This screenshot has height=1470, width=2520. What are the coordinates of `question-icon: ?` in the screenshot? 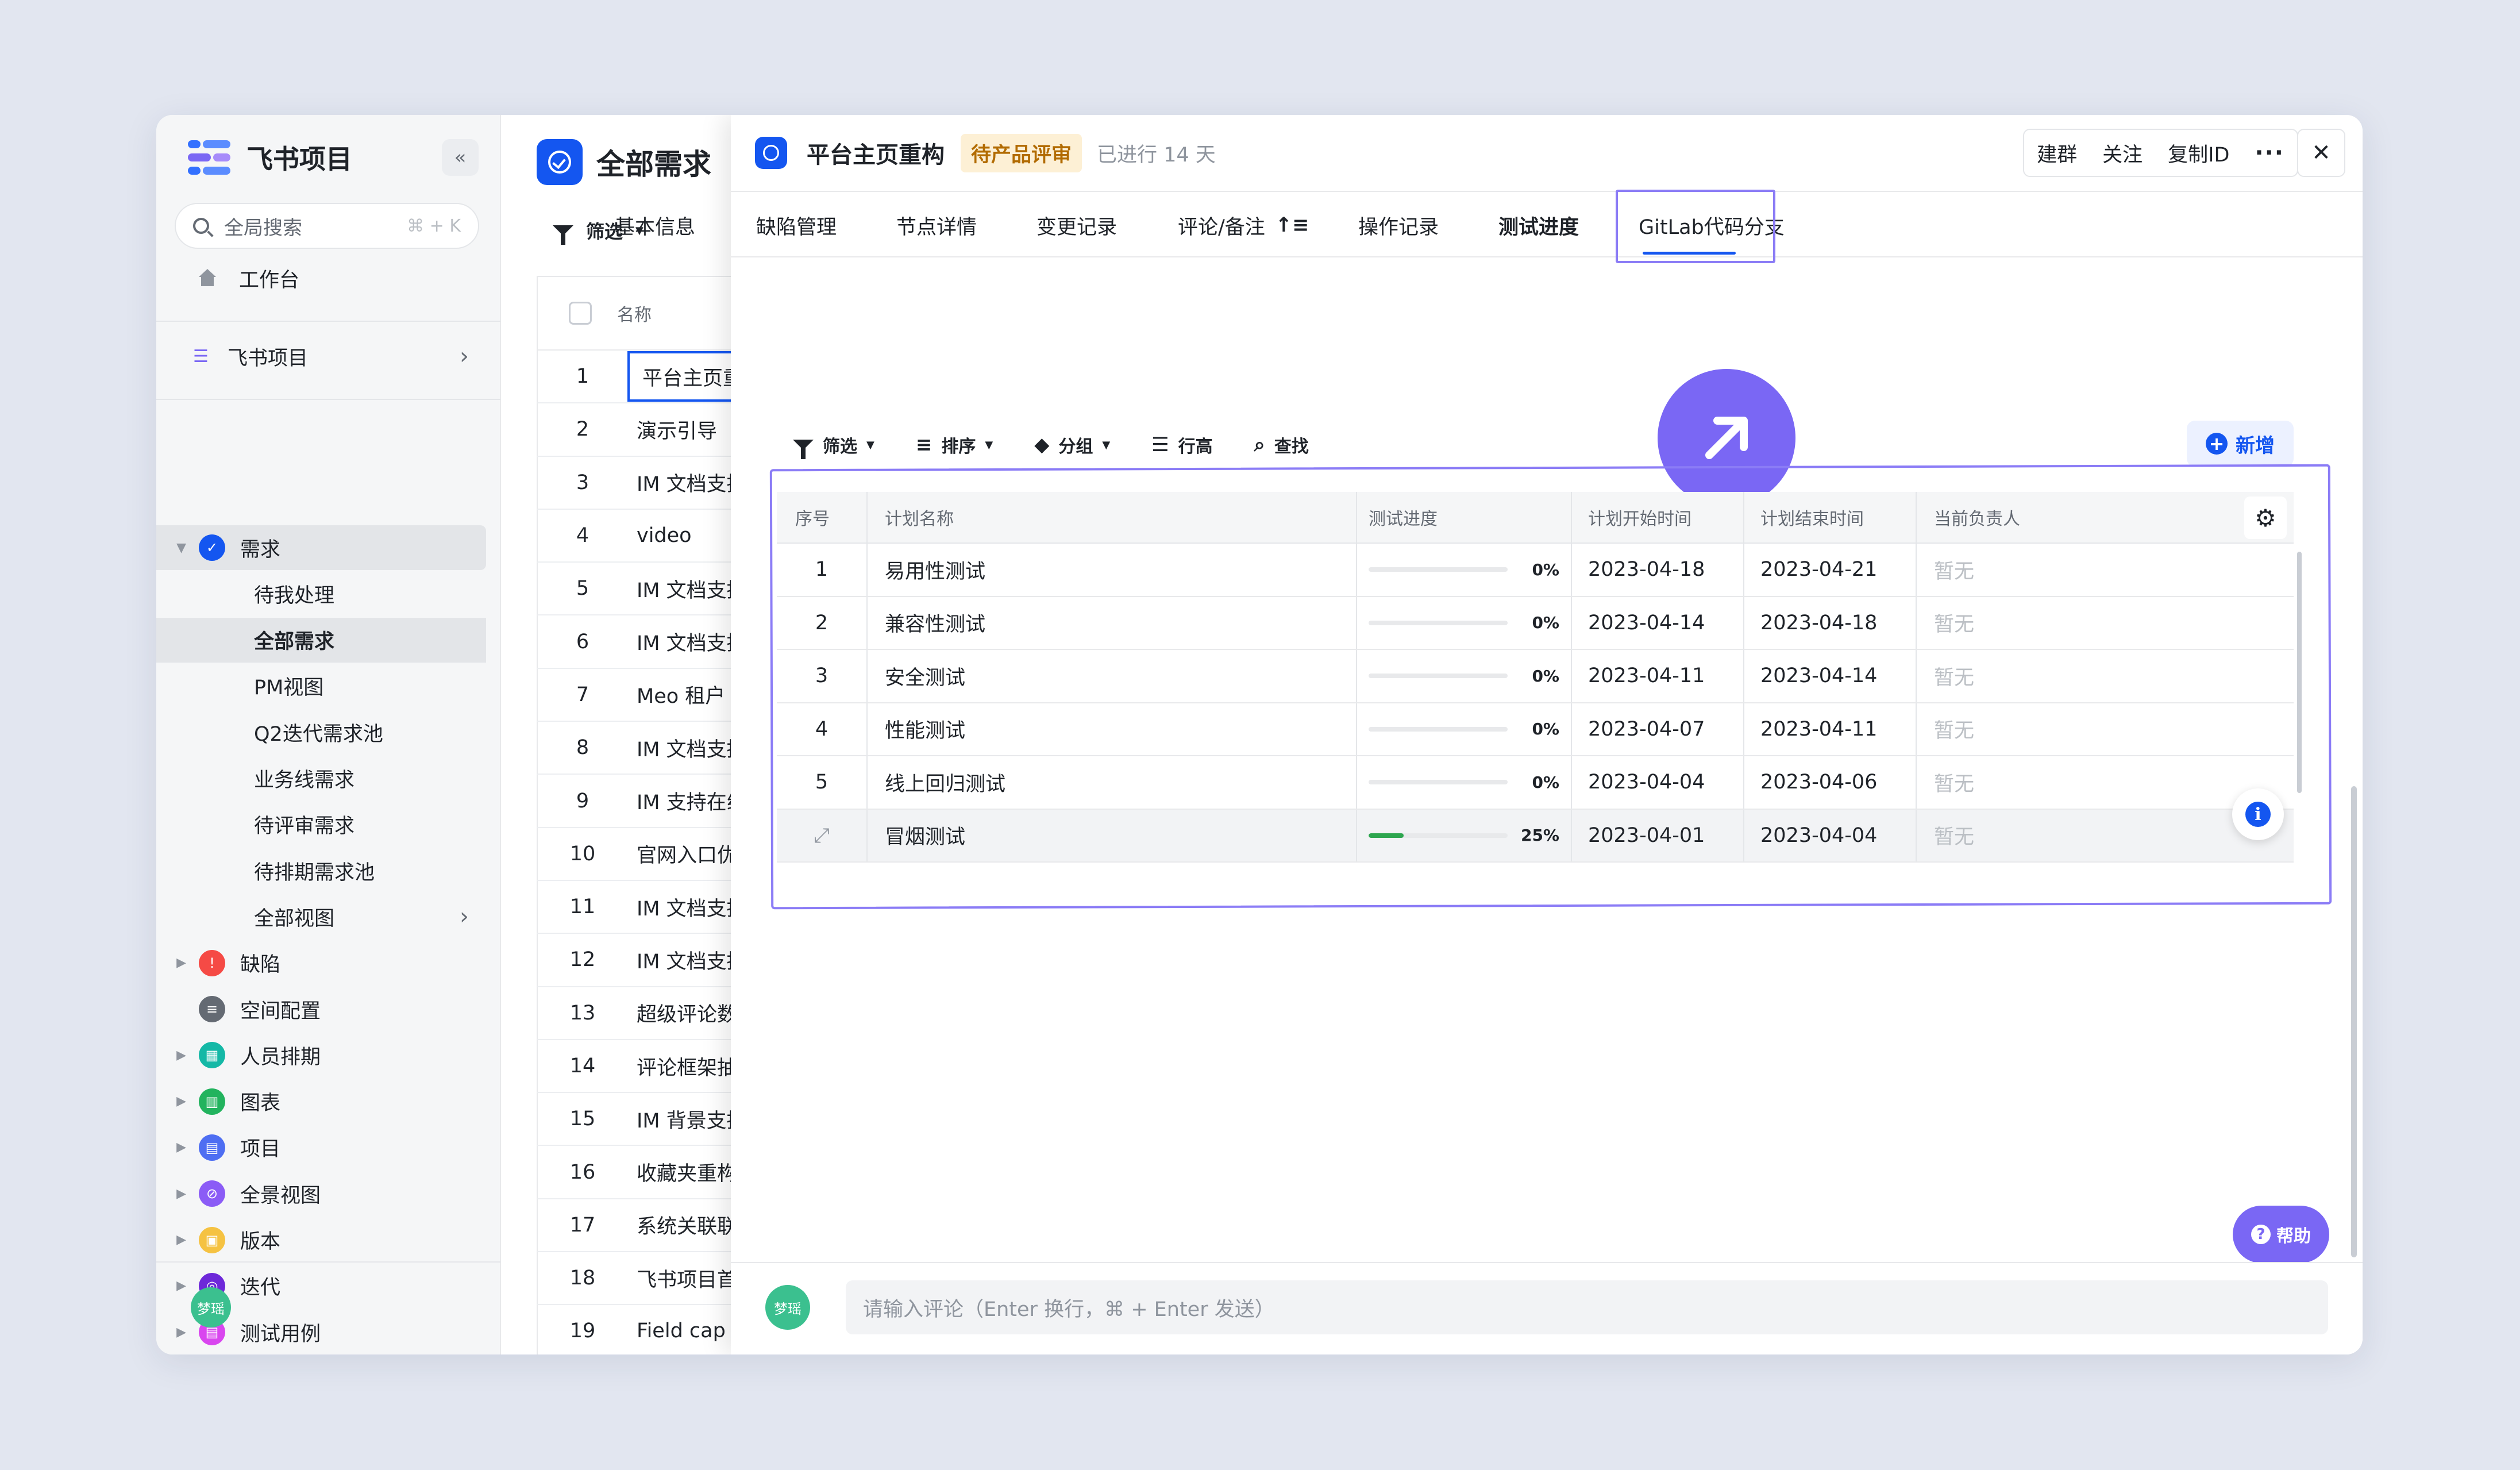 It's located at (2261, 1234).